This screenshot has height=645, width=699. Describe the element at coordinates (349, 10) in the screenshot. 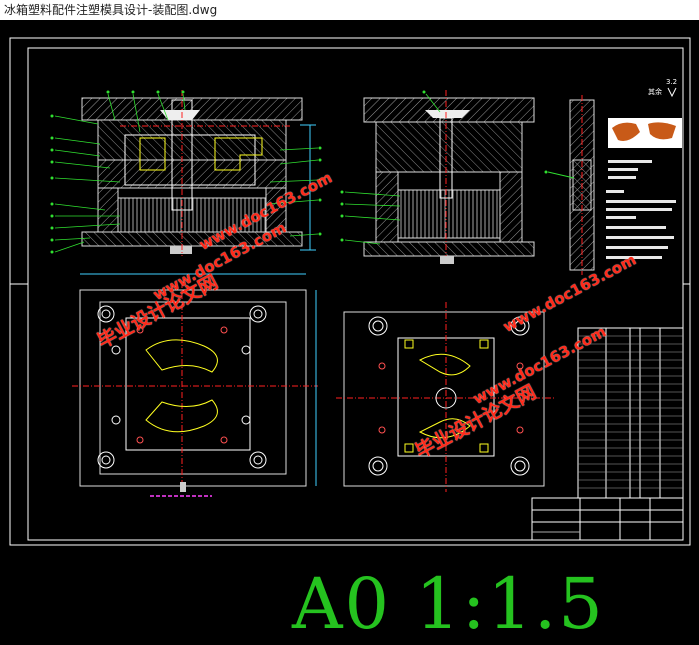

I see `window-title: 冰箱塑料配件注塑模具设计-装配图.dwg` at that location.